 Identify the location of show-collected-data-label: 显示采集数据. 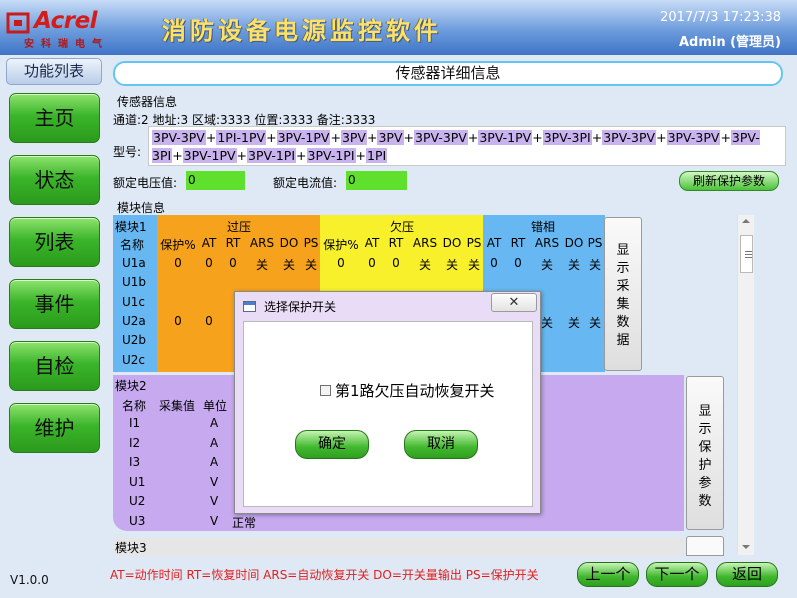
(623, 295).